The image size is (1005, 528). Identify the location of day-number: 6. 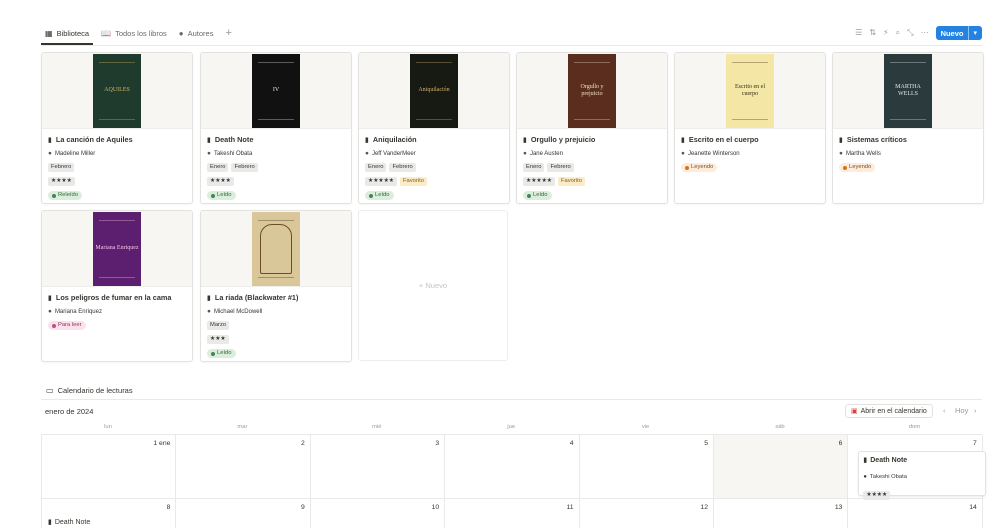
(840, 443).